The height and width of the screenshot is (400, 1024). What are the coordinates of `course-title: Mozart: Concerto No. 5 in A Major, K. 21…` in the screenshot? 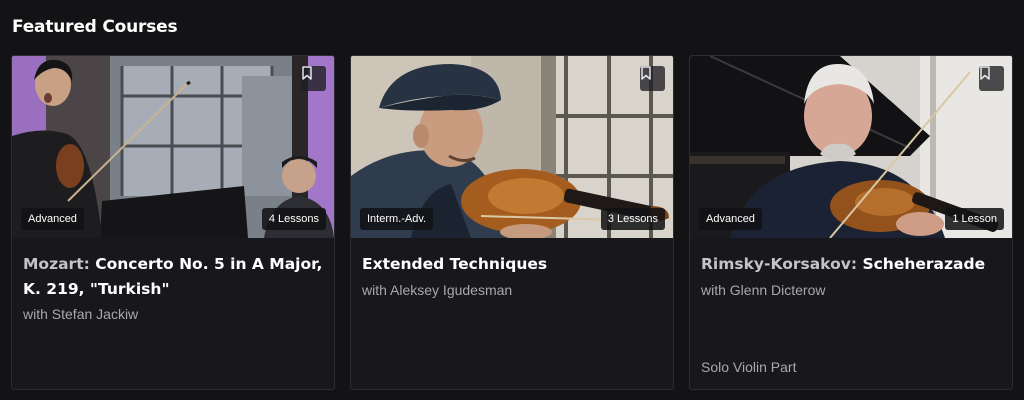 It's located at (173, 277).